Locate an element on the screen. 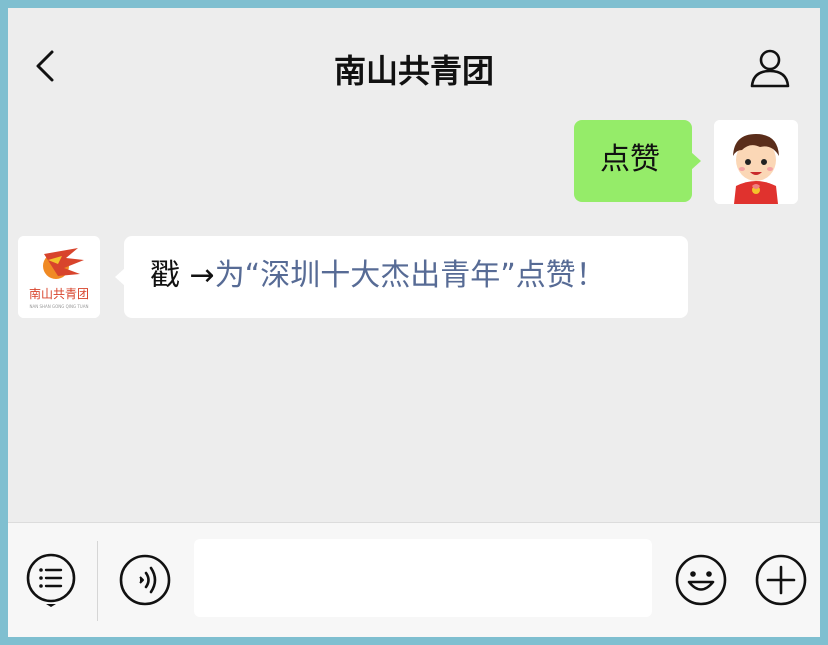 This screenshot has width=828, height=645. message-bubble-self: 点赞 is located at coordinates (637, 161).